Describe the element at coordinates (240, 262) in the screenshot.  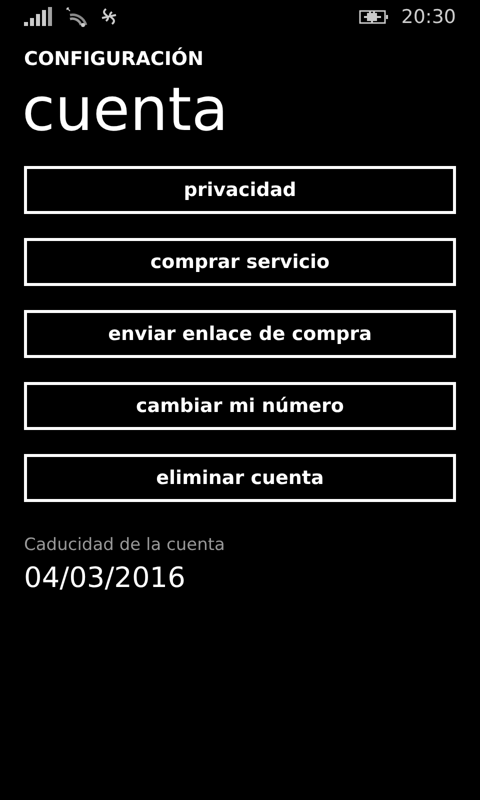
I see `menu-button: comprar servicio` at that location.